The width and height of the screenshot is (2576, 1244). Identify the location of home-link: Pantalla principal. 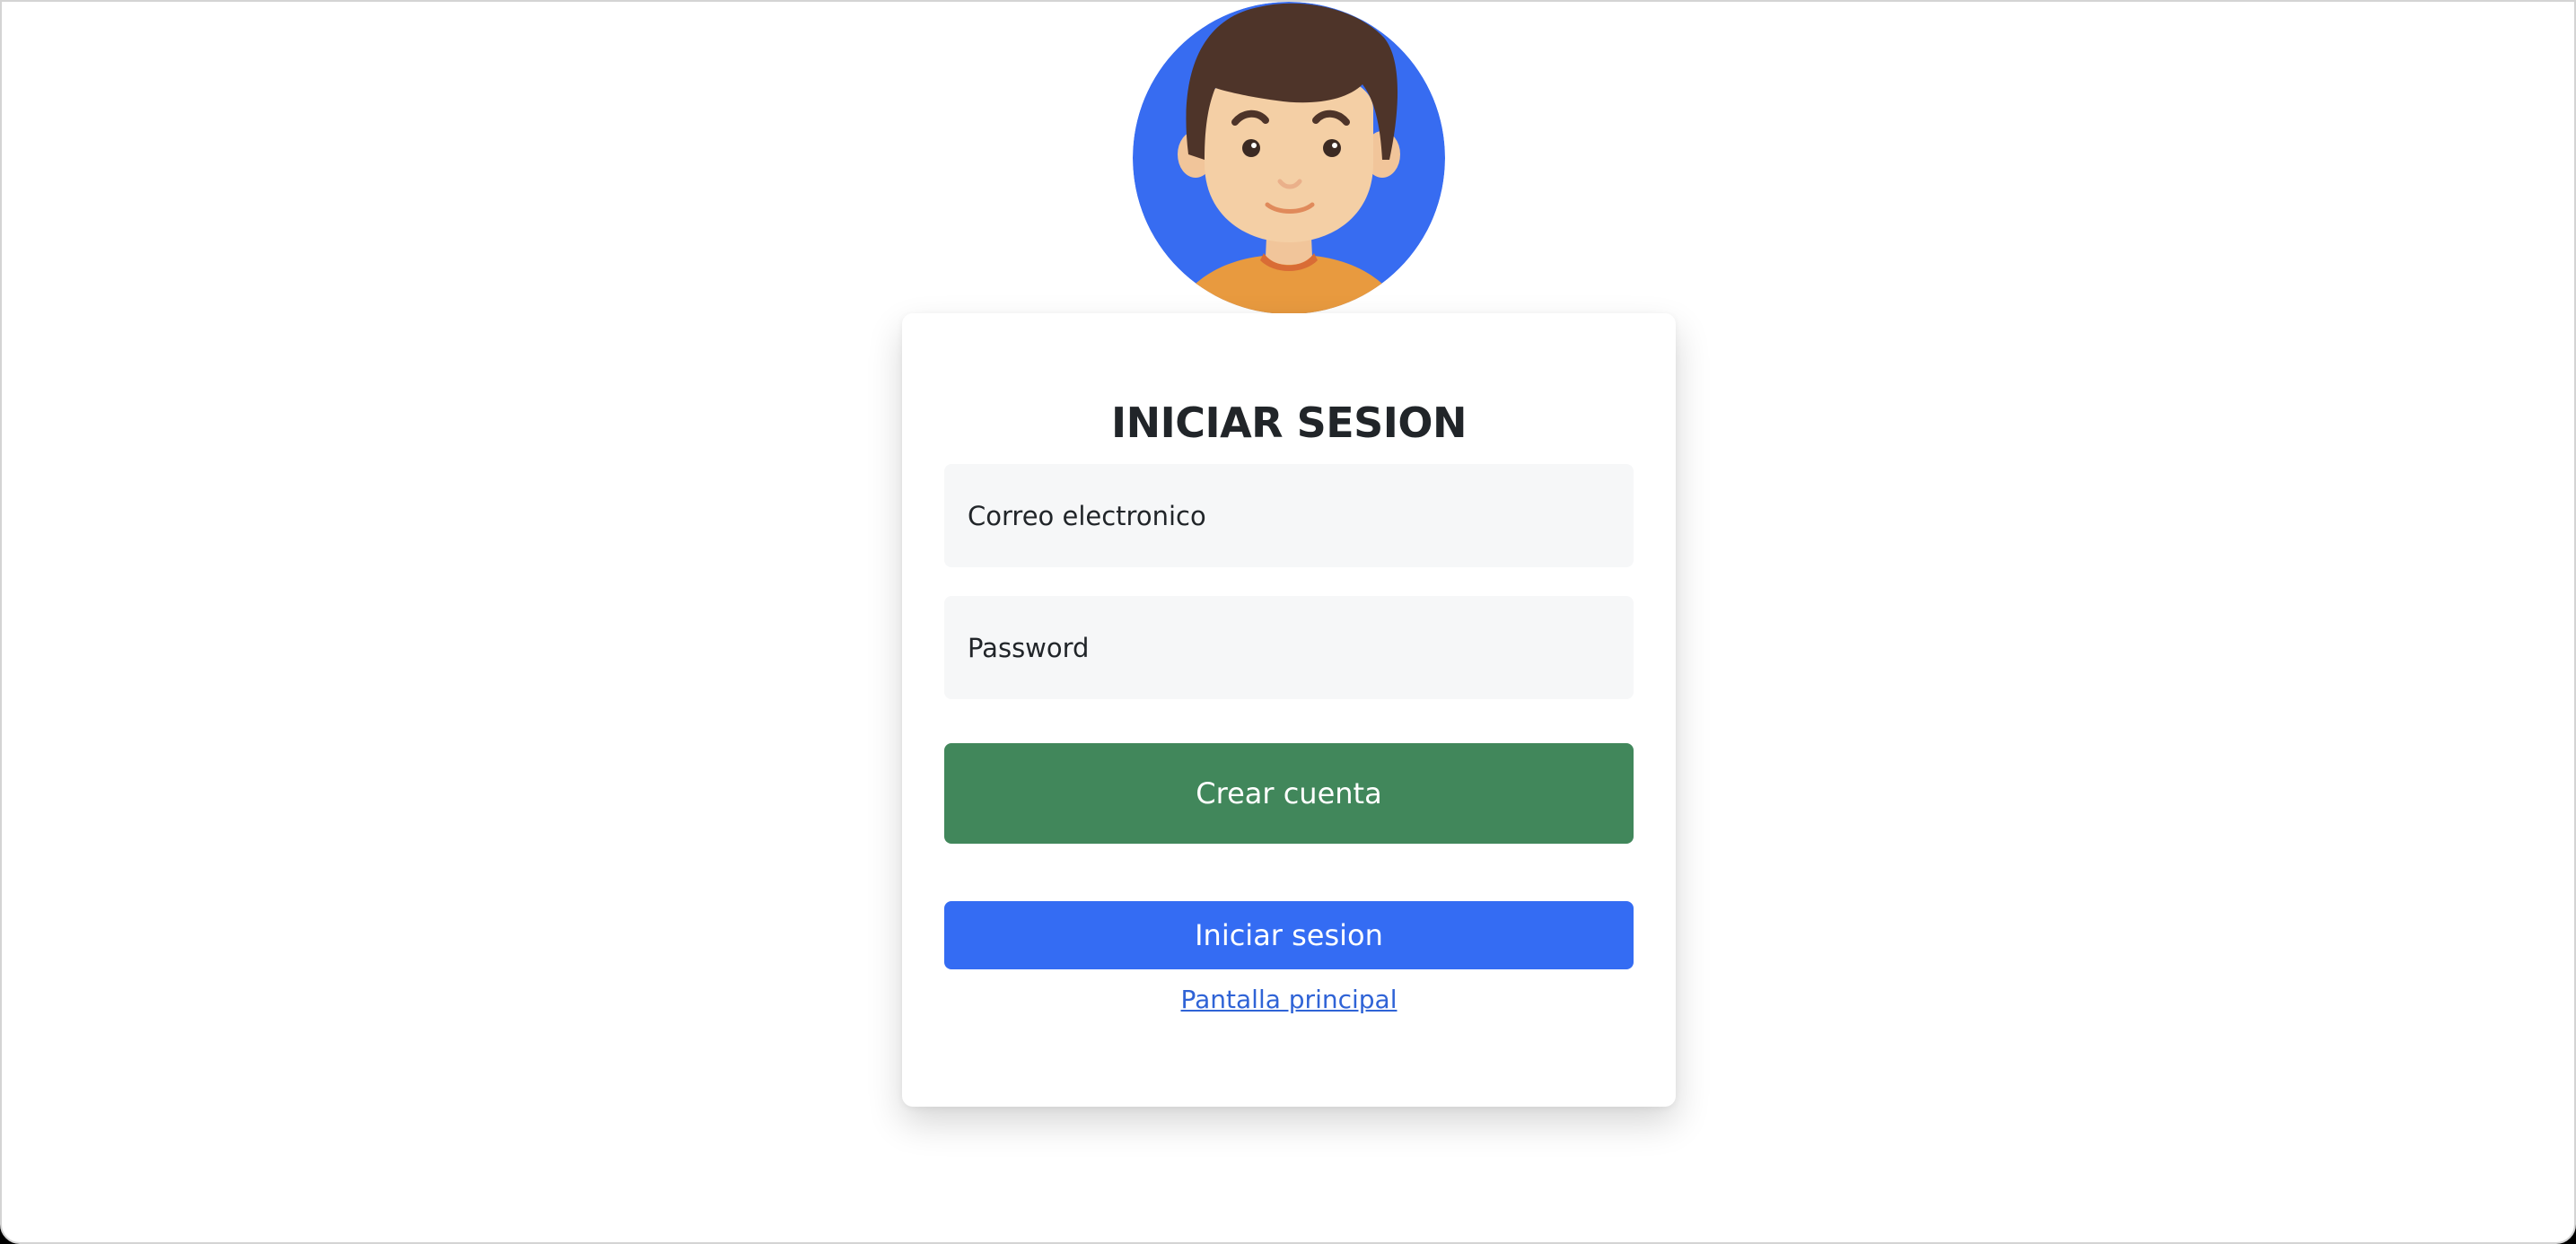
(1289, 1000).